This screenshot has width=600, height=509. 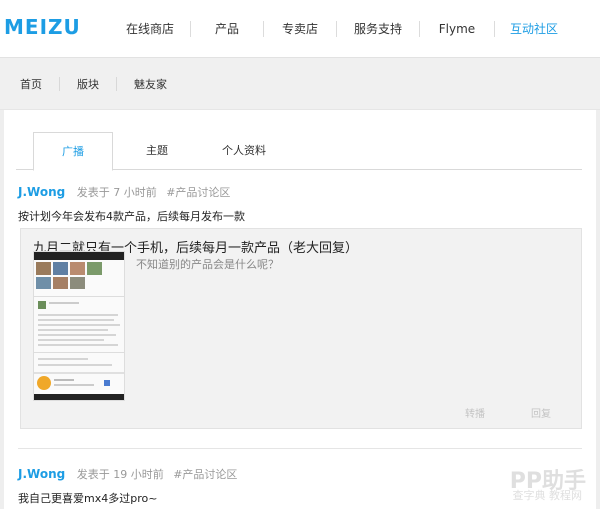 What do you see at coordinates (547, 495) in the screenshot?
I see `watermark-sub: 查字典 教程网` at bounding box center [547, 495].